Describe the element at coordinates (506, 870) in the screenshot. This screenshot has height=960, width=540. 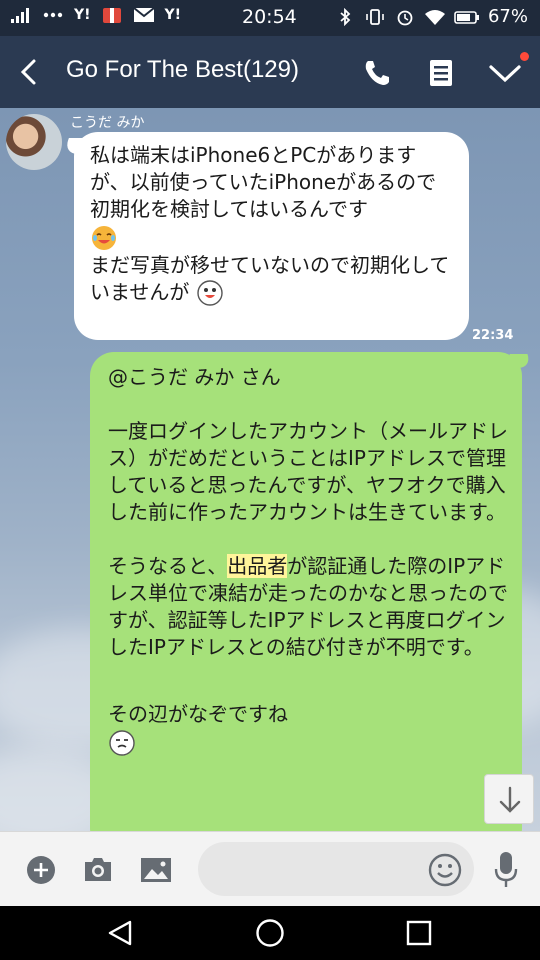
I see `mic-icon` at that location.